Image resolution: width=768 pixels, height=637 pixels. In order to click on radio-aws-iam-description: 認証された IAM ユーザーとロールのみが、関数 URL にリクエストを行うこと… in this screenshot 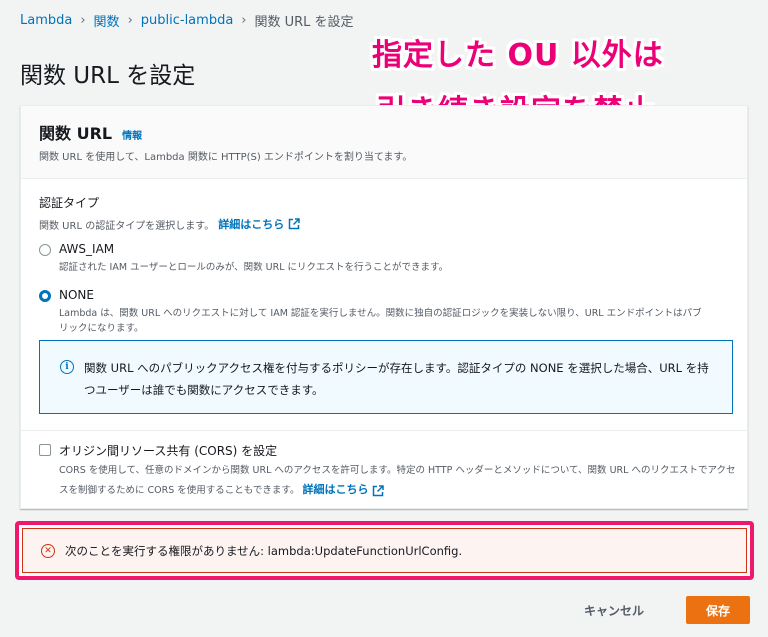, I will do `click(254, 267)`.